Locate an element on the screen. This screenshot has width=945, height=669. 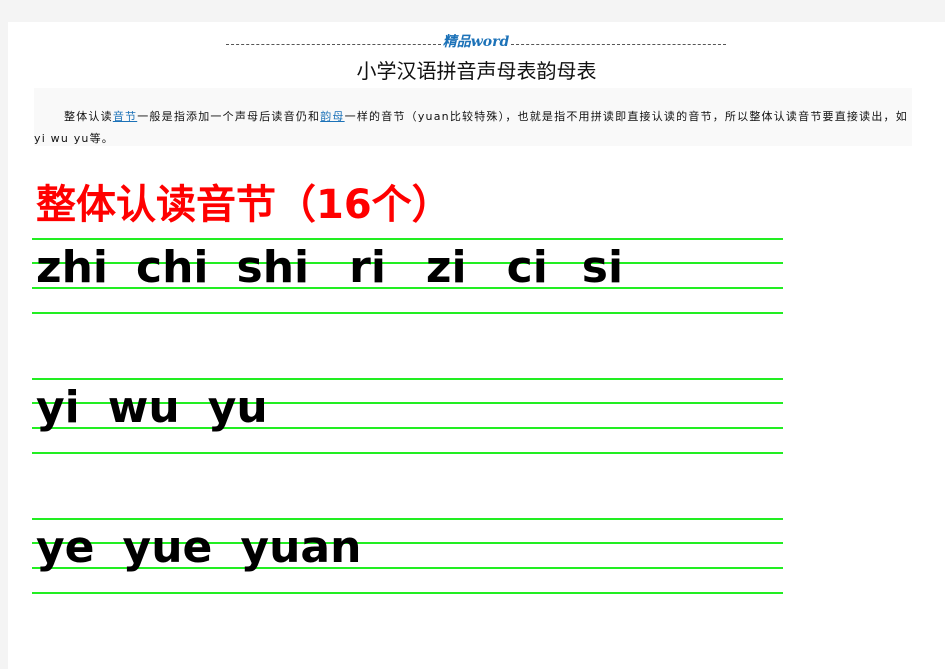
page-header: 精品word is located at coordinates (476, 41).